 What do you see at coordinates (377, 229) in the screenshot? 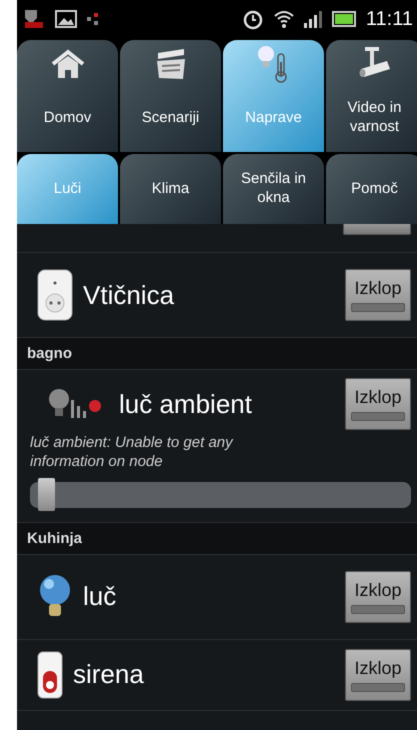
I see `toggle-button` at bounding box center [377, 229].